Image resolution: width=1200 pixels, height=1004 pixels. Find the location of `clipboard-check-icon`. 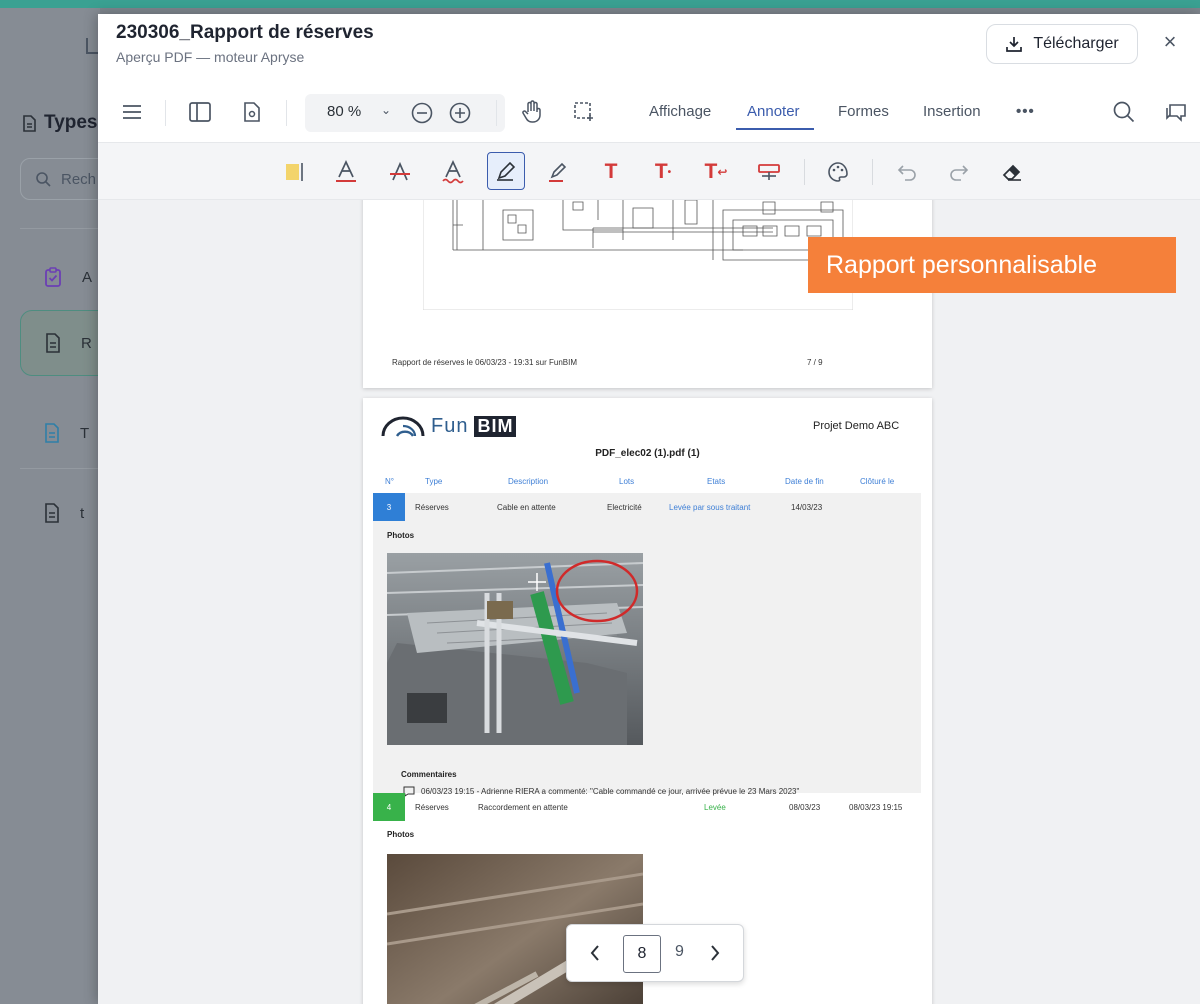

clipboard-check-icon is located at coordinates (53, 277).